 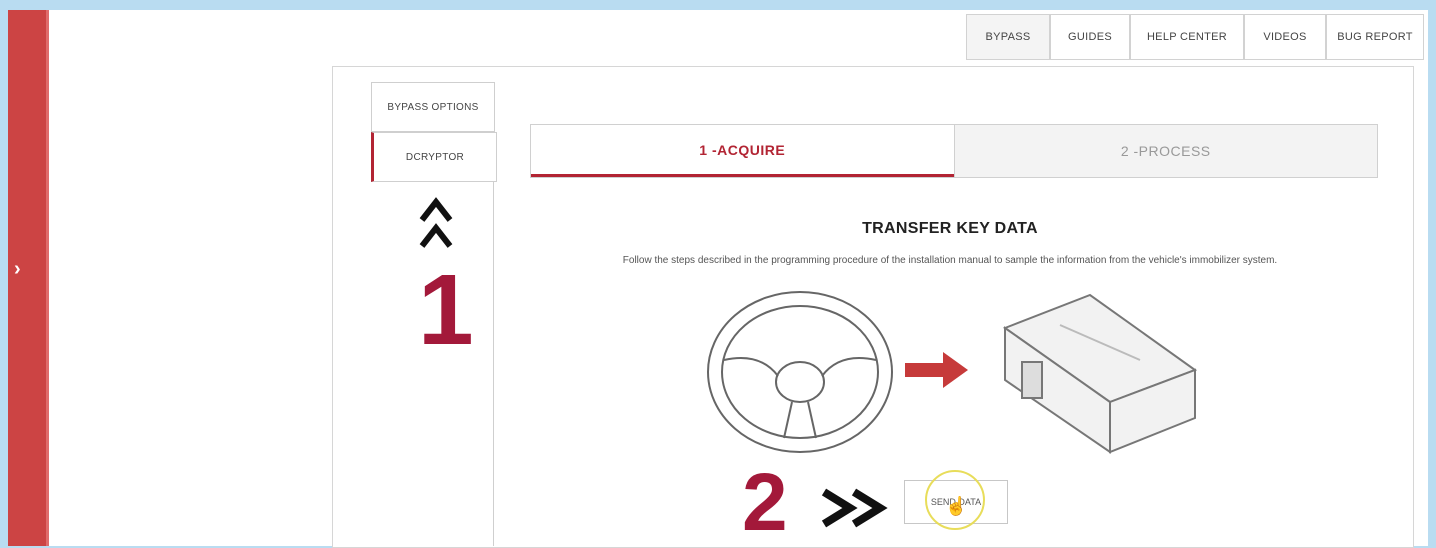 I want to click on annotation-marker-2: 2, so click(x=765, y=502).